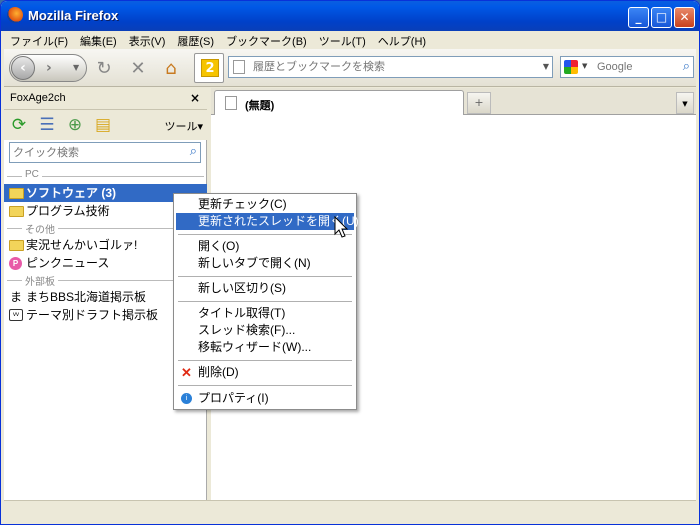  Describe the element at coordinates (68, 211) in the screenshot. I see `tree-item-label: プログラム技術` at that location.